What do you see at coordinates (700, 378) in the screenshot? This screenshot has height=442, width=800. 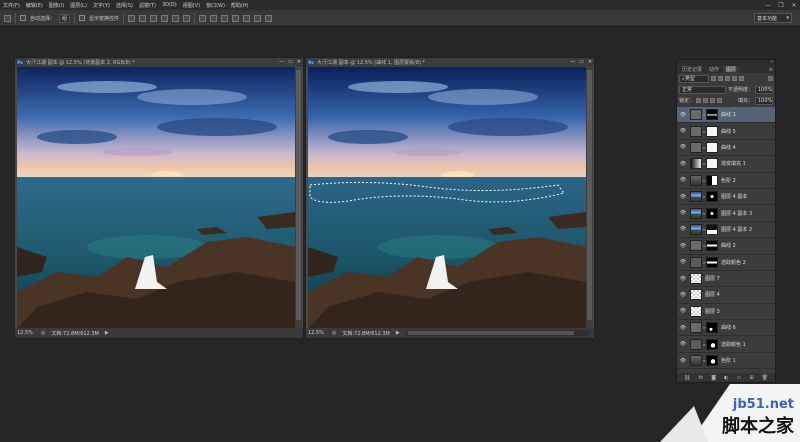 I see `fx-icon: fx` at bounding box center [700, 378].